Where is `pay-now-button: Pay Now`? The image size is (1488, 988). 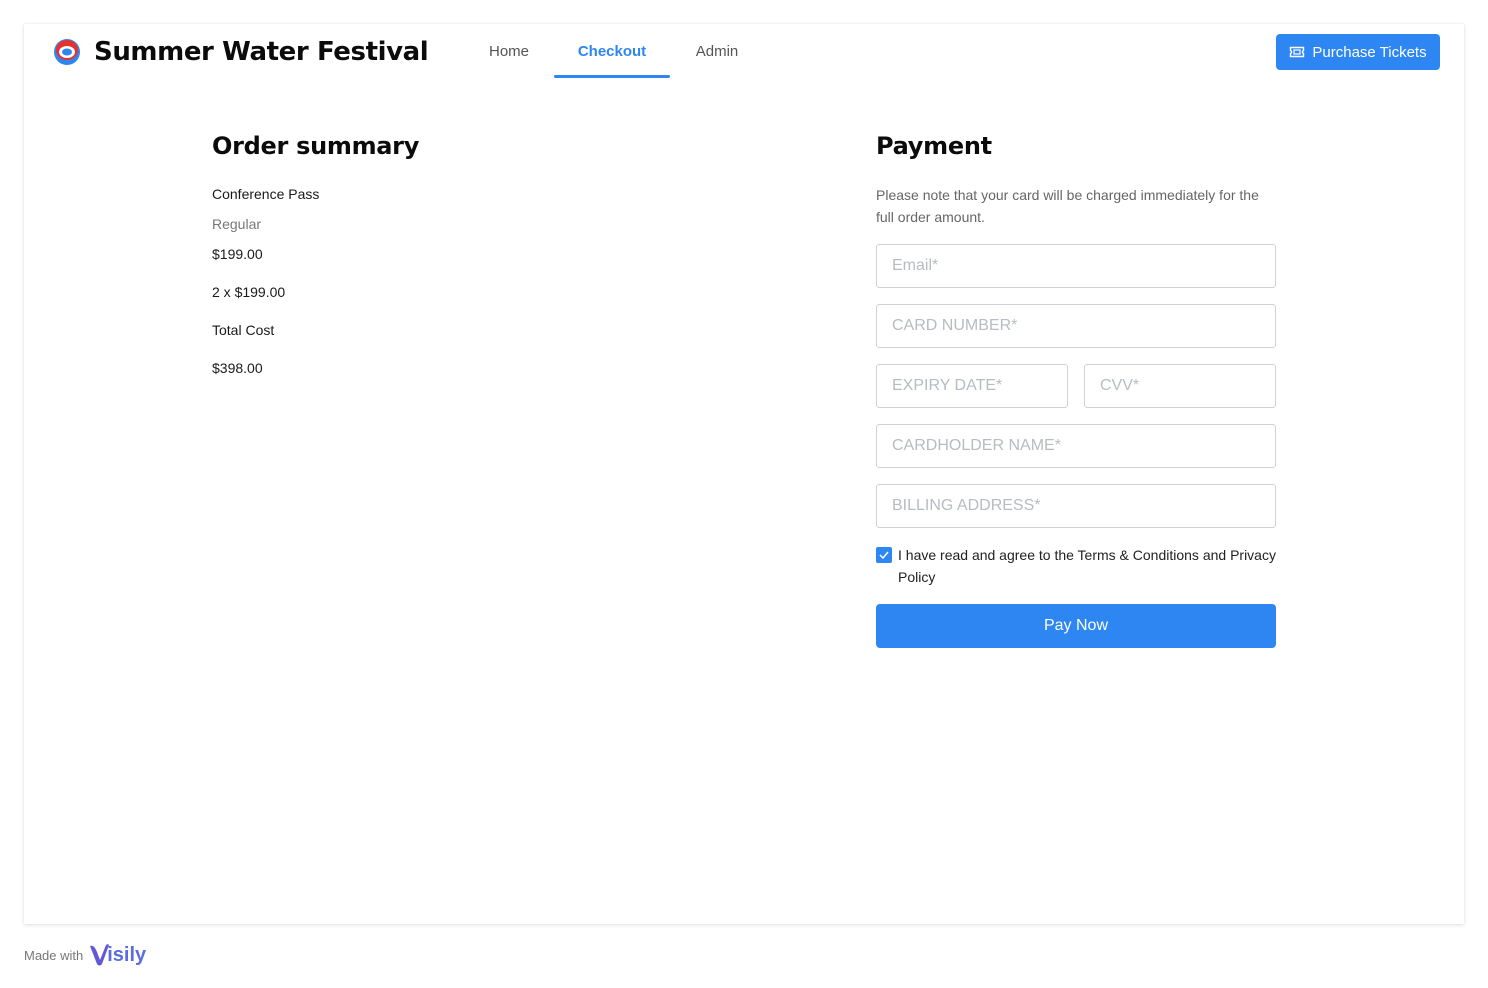
pay-now-button: Pay Now is located at coordinates (1076, 626).